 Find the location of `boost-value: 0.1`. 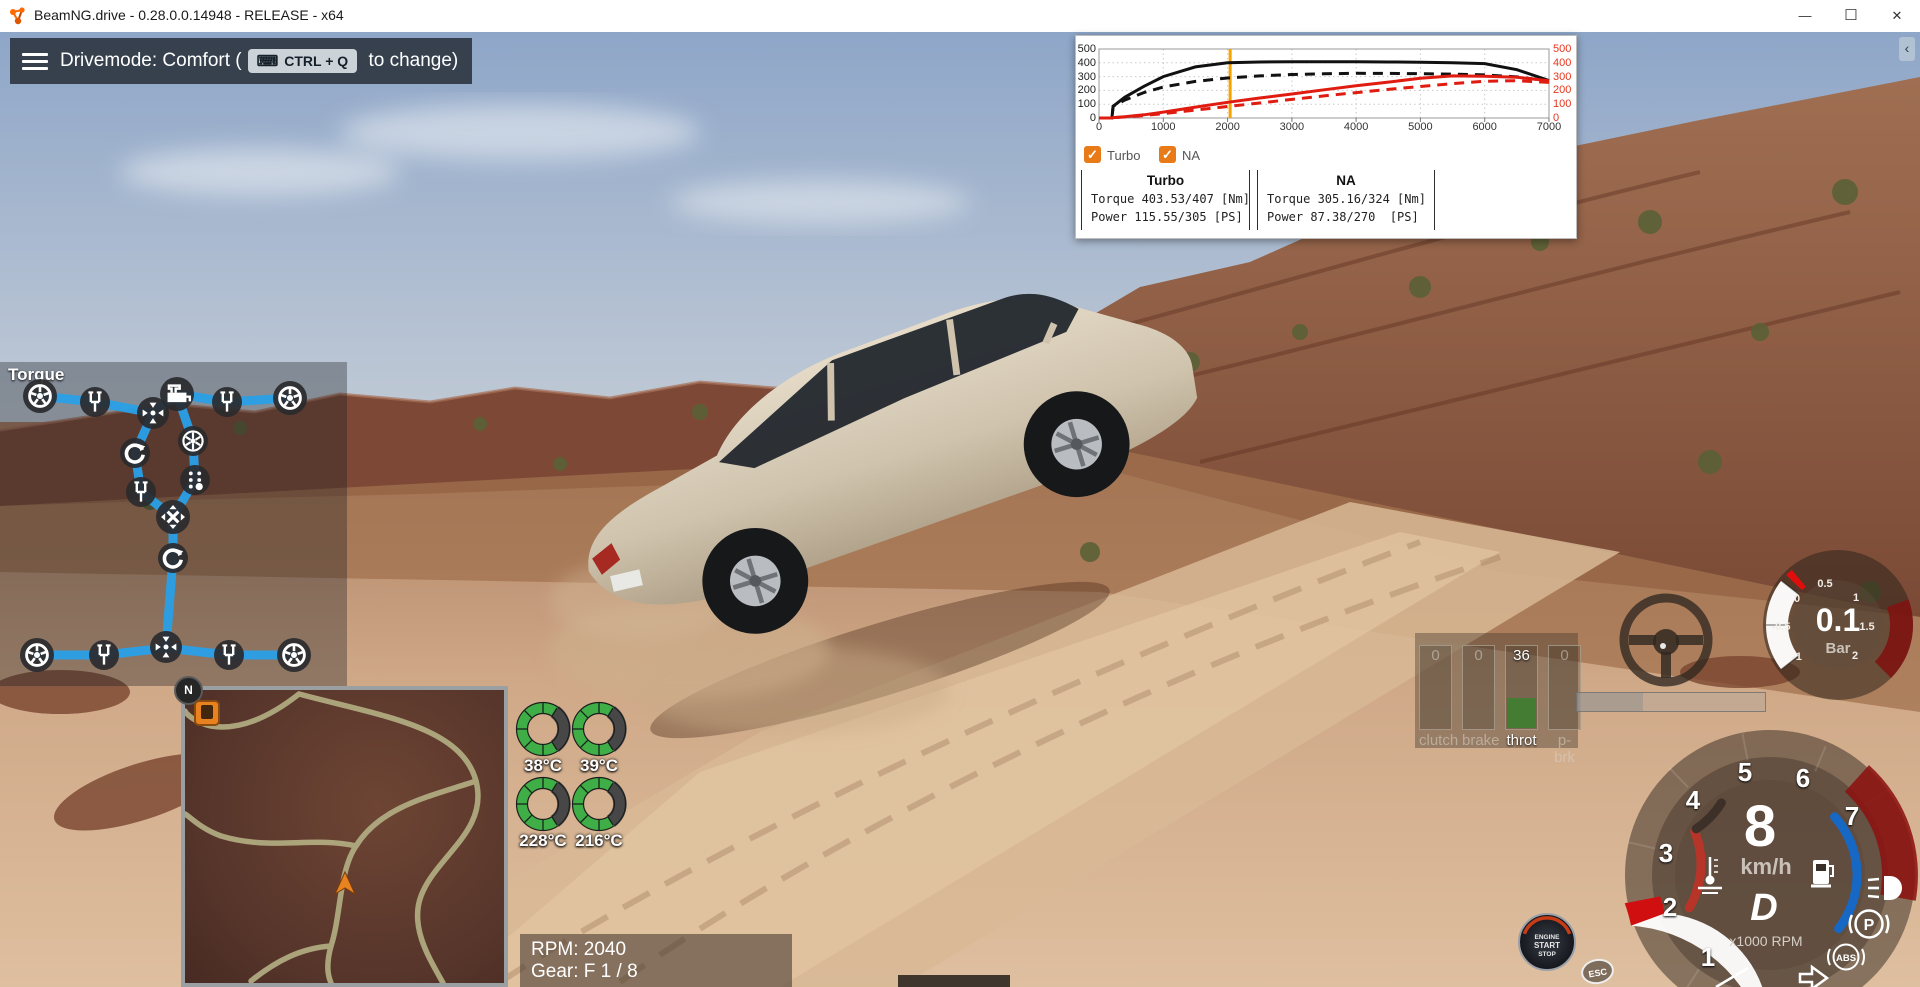

boost-value: 0.1 is located at coordinates (1838, 620).